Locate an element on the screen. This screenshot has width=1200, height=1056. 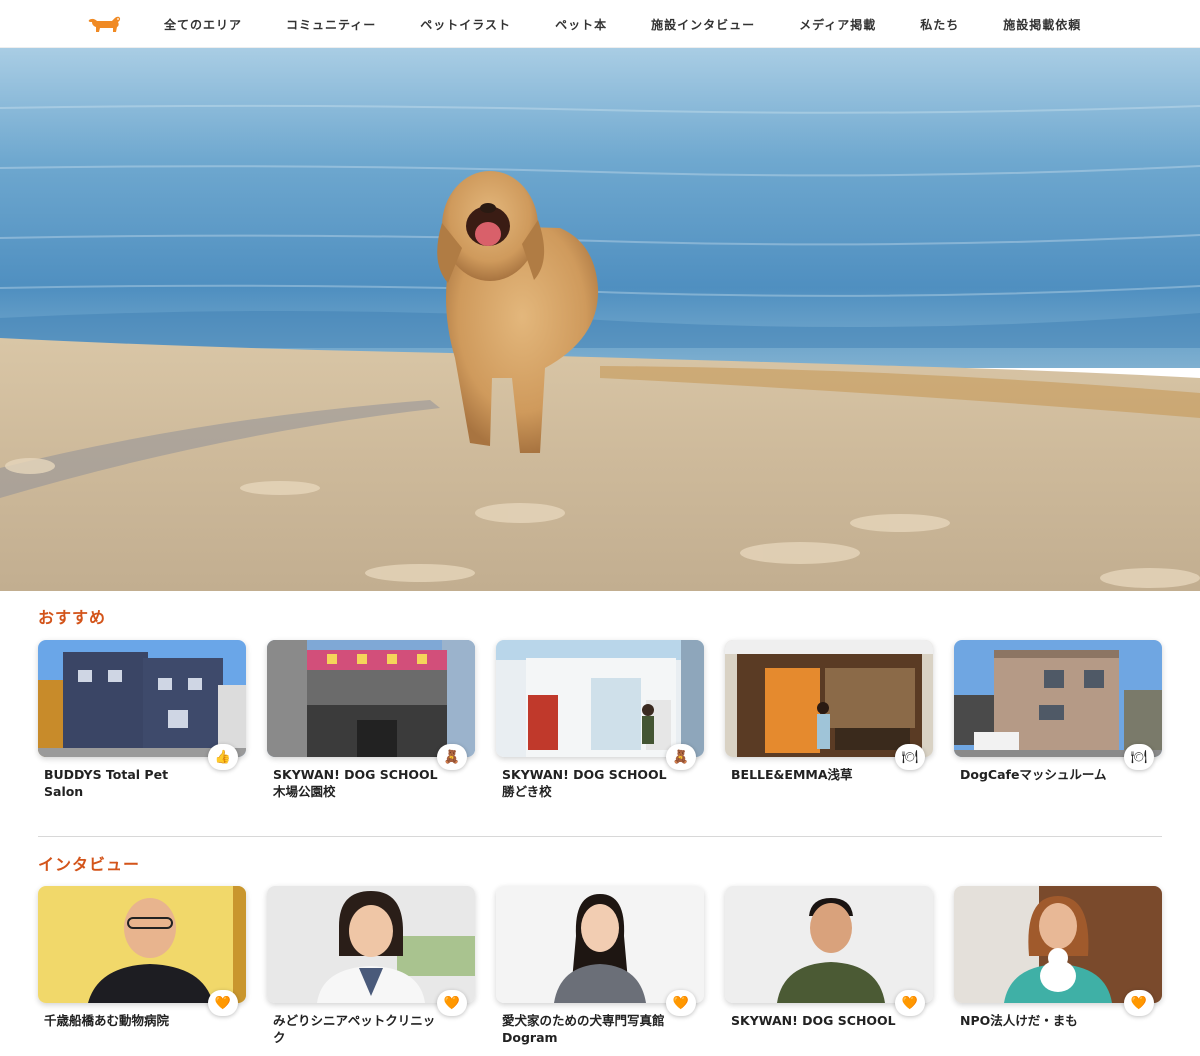
recommend-card: 🍽 DogCafeマッシュルーム is located at coordinates (1058, 720).